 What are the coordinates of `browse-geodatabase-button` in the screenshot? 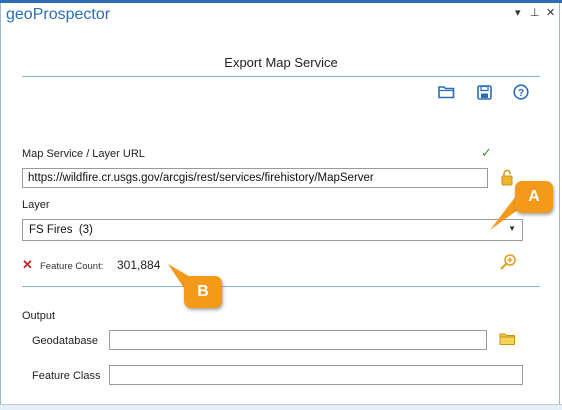 It's located at (507, 341).